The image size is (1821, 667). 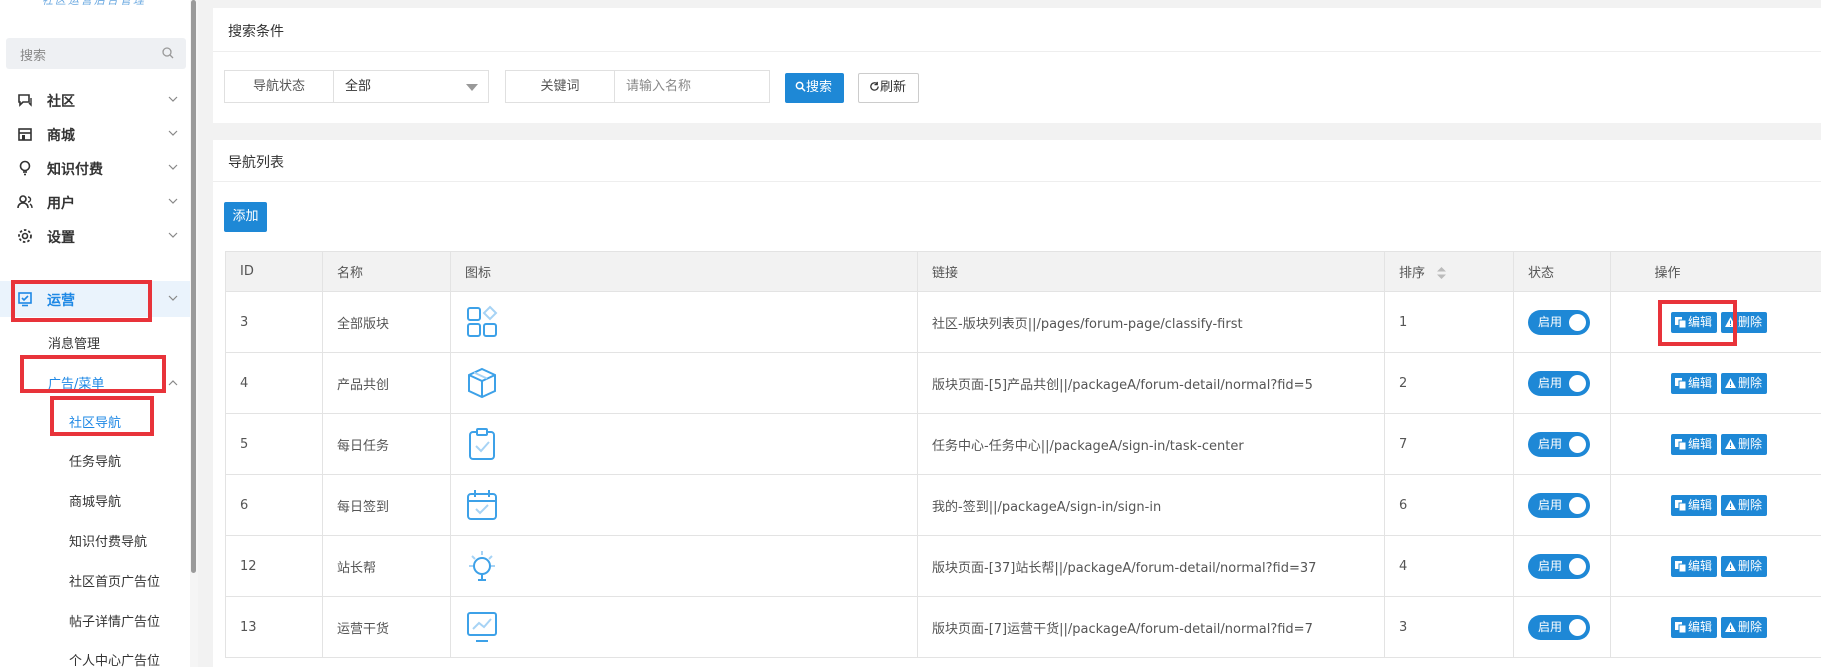 I want to click on sidebar-item-users: 用户, so click(x=95, y=202).